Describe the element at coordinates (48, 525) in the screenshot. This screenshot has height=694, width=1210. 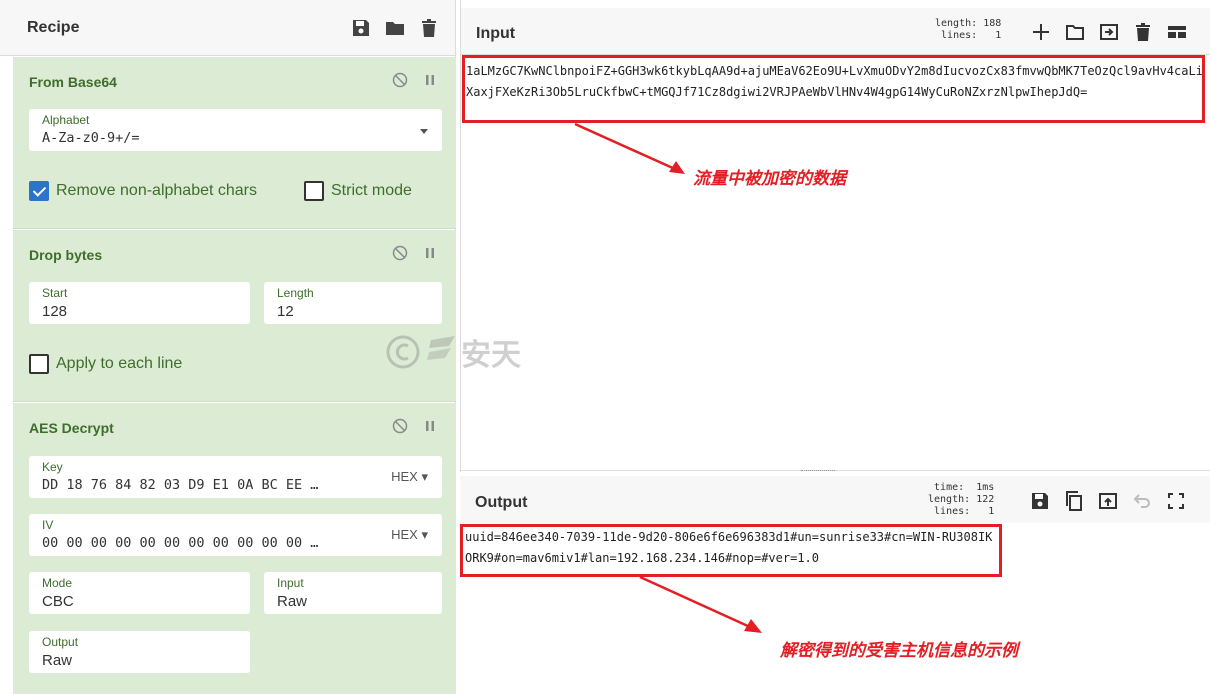
I see `iv-label: IV` at that location.